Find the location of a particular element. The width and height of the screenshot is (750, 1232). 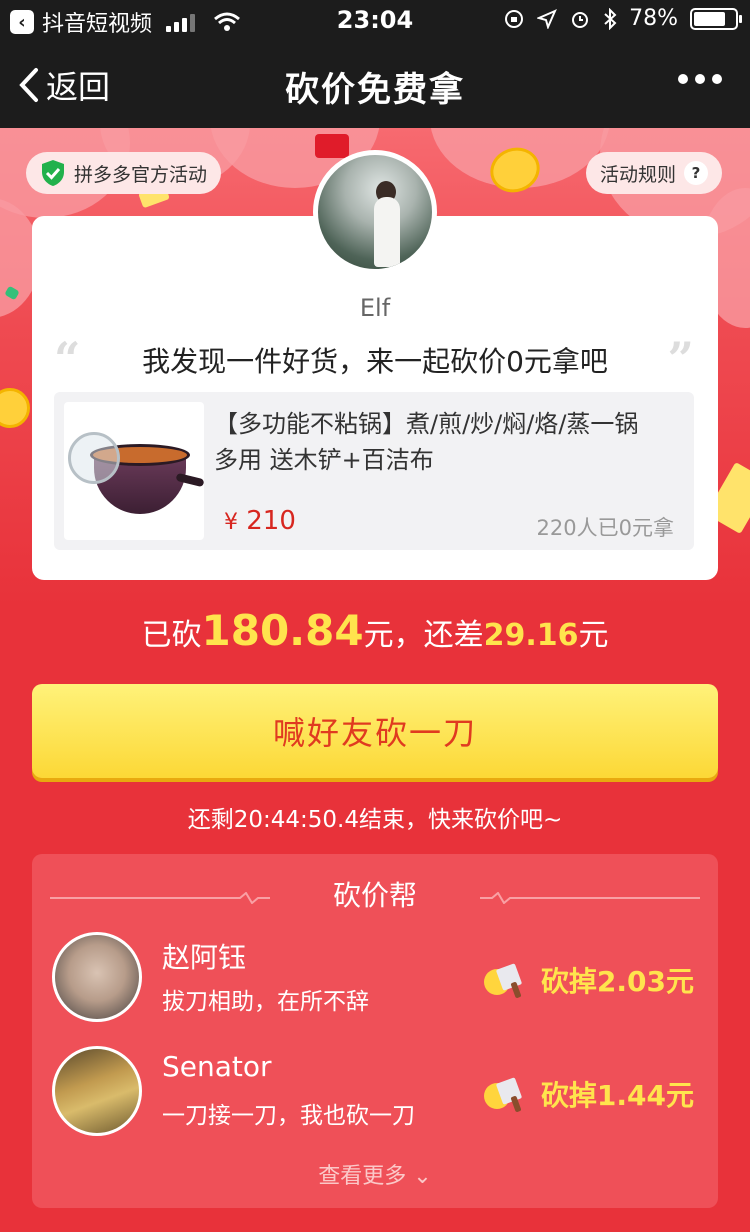

helper-message: 拔刀相助，在所不辞 is located at coordinates (265, 1002).